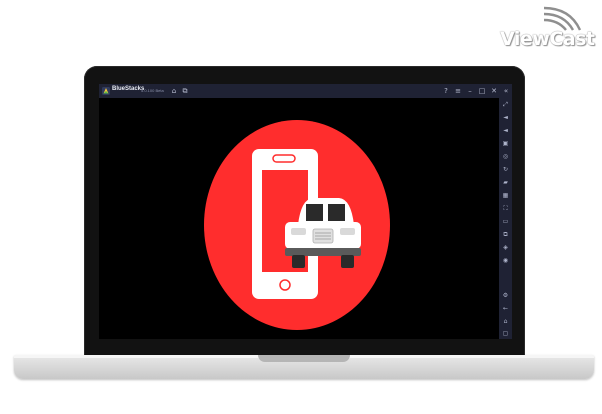  What do you see at coordinates (505, 170) in the screenshot?
I see `rotate-icon: ↻` at bounding box center [505, 170].